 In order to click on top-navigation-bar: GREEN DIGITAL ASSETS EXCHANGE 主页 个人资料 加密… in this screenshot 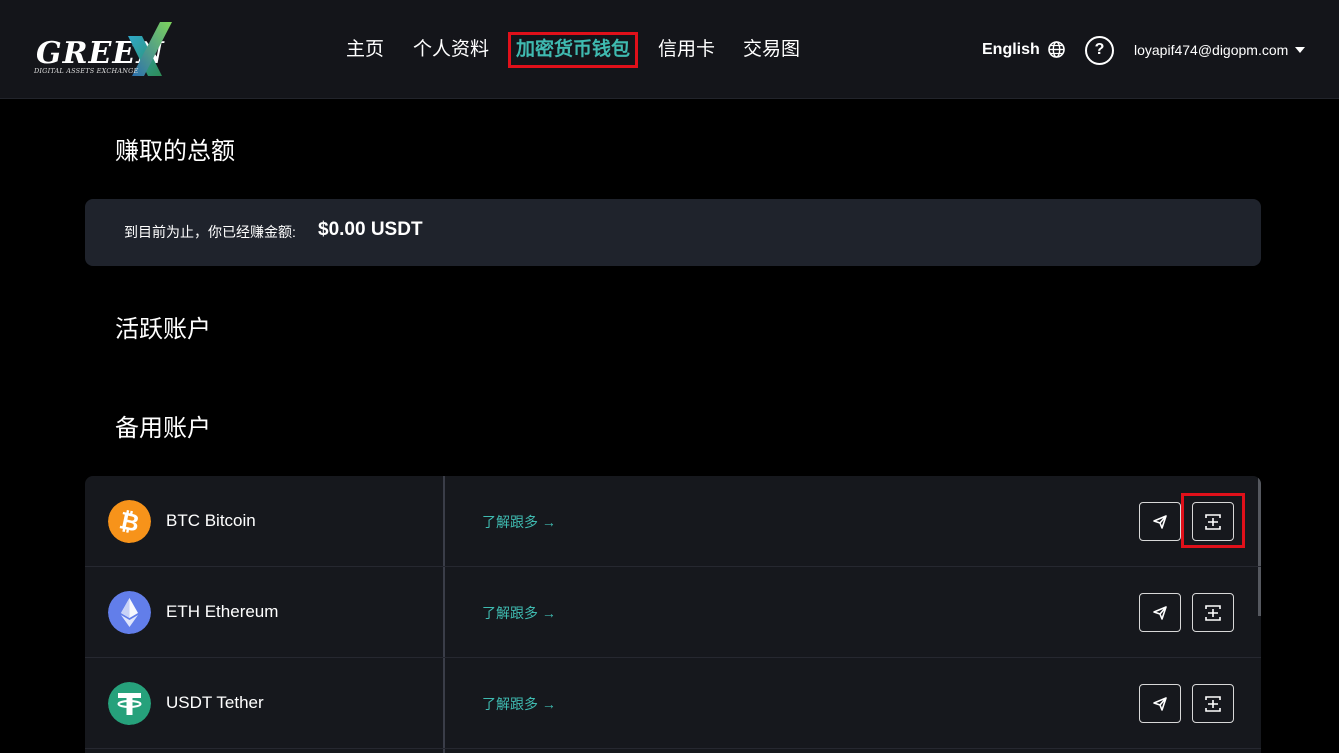, I will do `click(669, 49)`.